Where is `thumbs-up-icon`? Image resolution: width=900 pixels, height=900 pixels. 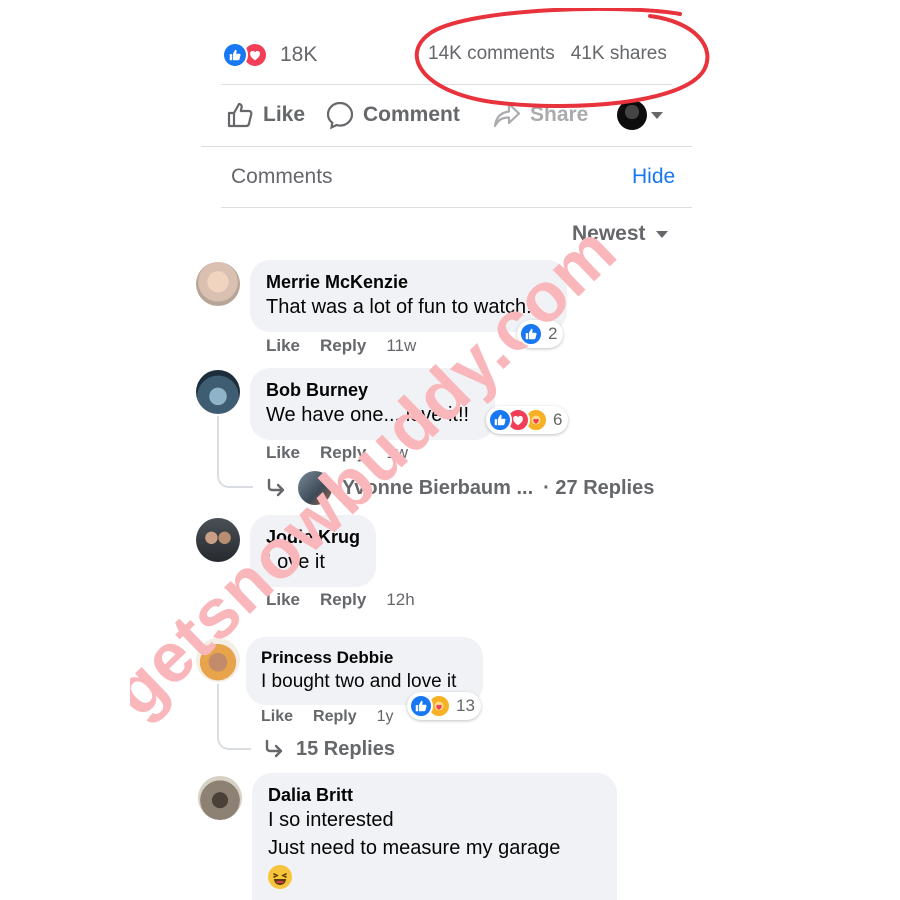
thumbs-up-icon is located at coordinates (240, 115).